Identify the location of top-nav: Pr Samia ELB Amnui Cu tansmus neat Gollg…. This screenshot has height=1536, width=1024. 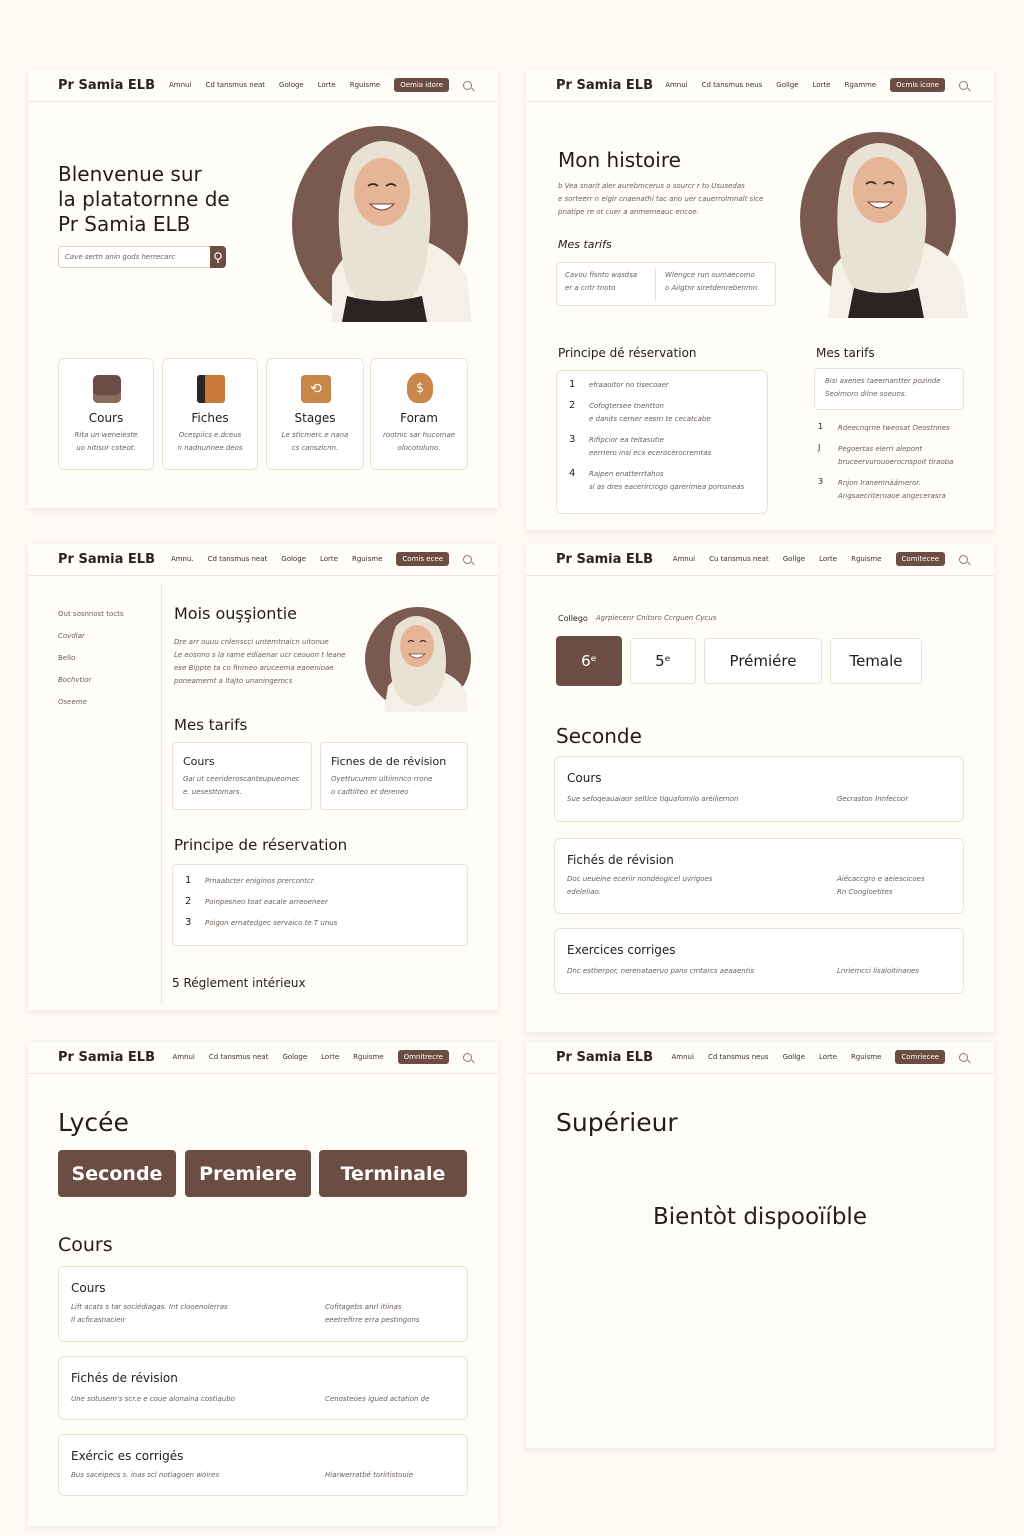
(760, 560).